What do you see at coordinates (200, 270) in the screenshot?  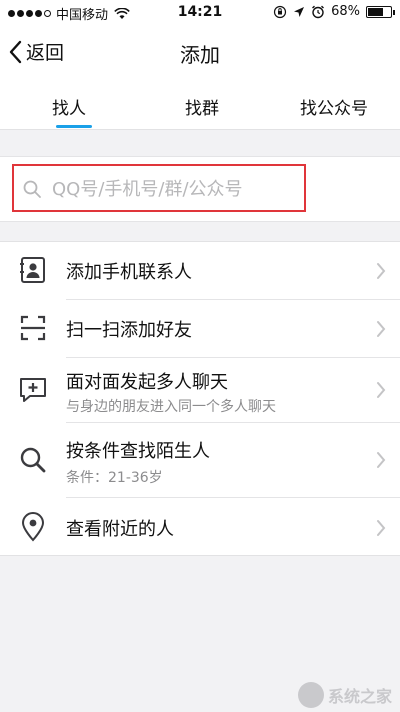 I see `list-item-add-phone-contacts: 添加手机联系人` at bounding box center [200, 270].